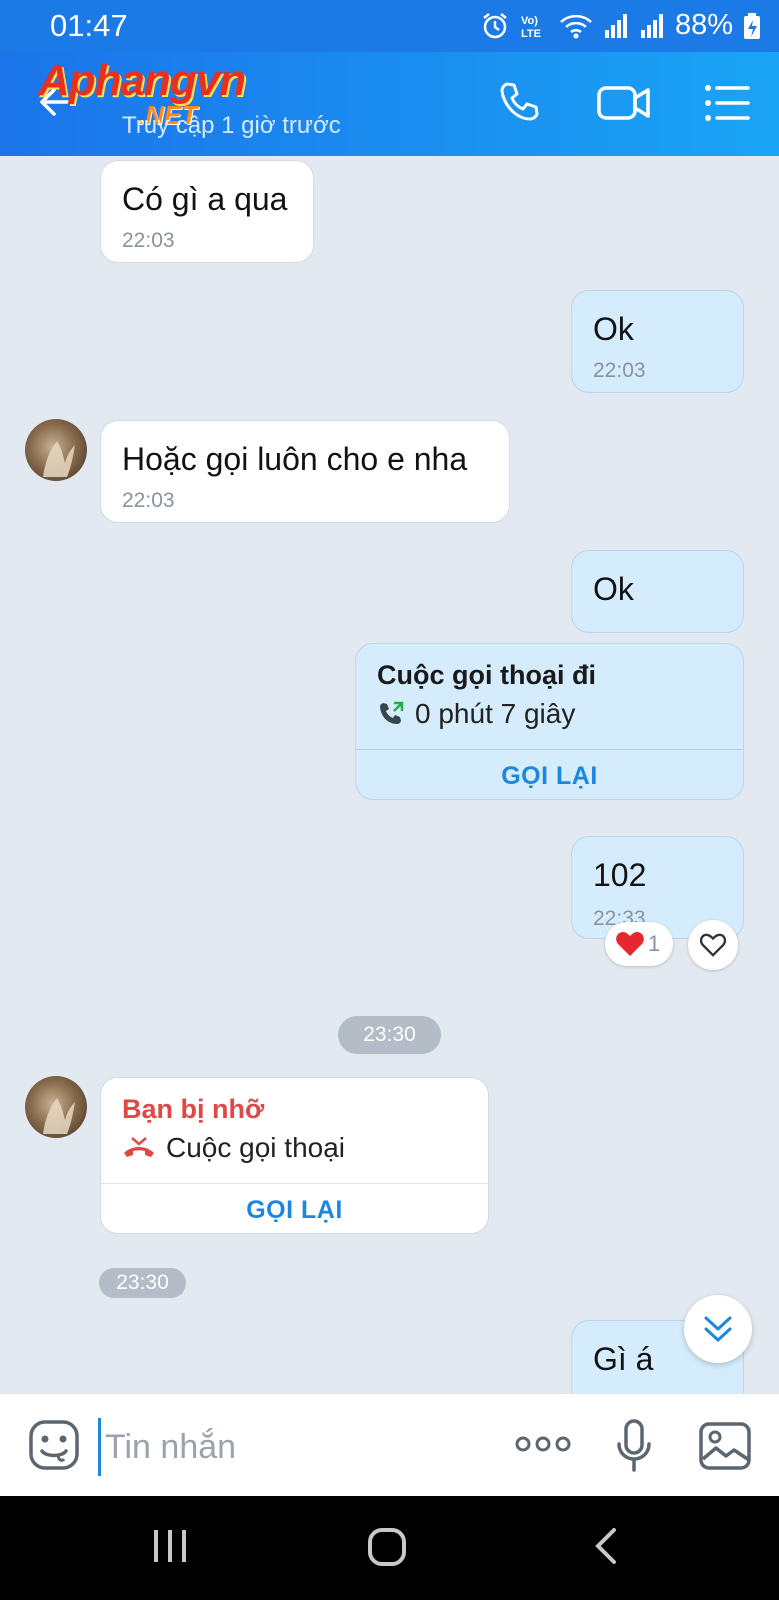 The width and height of the screenshot is (779, 1600). Describe the element at coordinates (576, 26) in the screenshot. I see `wifi-icon` at that location.